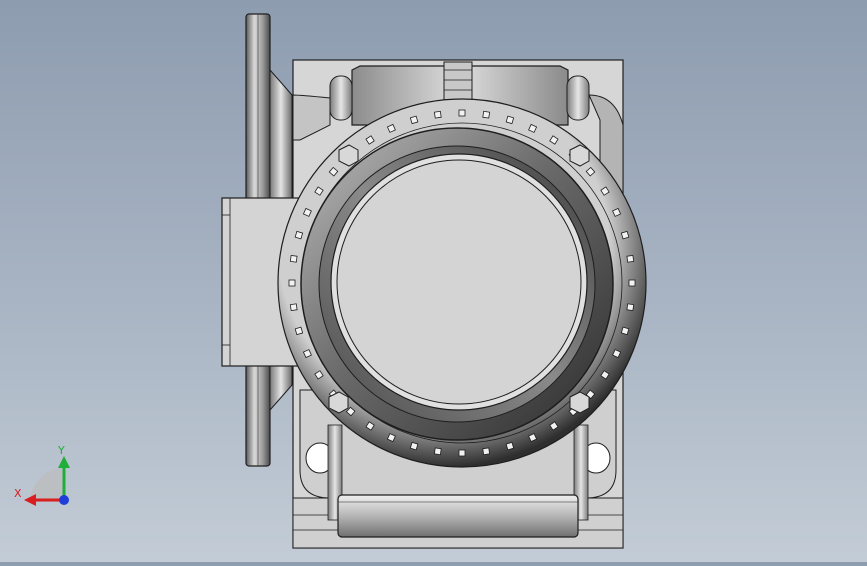 The width and height of the screenshot is (867, 566). Describe the element at coordinates (18, 493) in the screenshot. I see `x-axis-label: X` at that location.